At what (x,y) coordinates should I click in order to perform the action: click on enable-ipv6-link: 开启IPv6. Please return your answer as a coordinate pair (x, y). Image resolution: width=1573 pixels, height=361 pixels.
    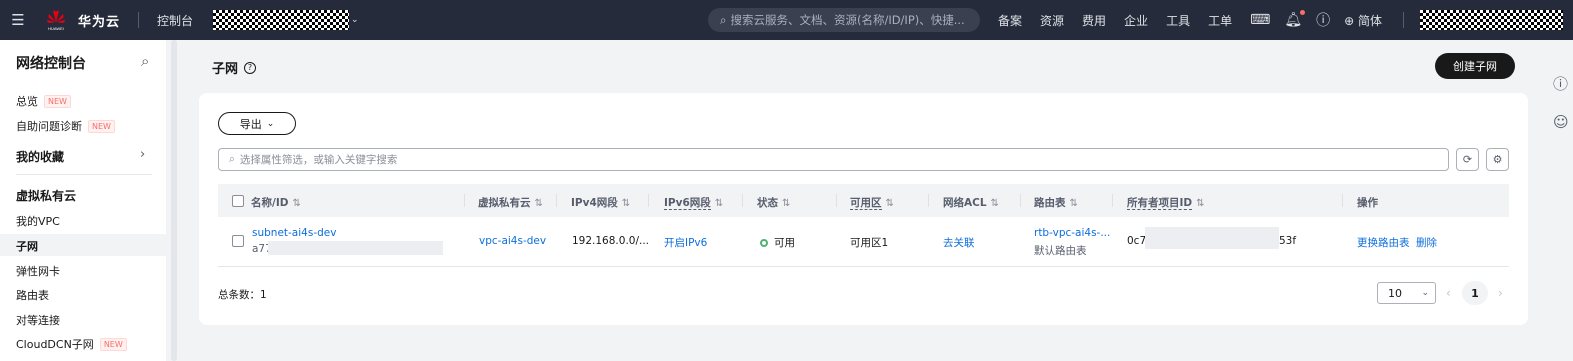
    Looking at the image, I should click on (685, 242).